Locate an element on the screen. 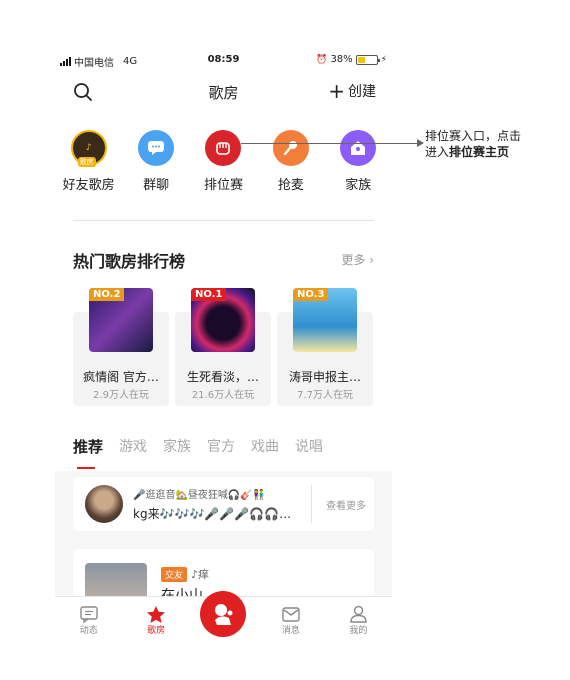 Image resolution: width=570 pixels, height=680 pixels. recommend-line-1: 🎤逛逛音🏡昼夜狂喊🎧🎸👫 is located at coordinates (199, 495).